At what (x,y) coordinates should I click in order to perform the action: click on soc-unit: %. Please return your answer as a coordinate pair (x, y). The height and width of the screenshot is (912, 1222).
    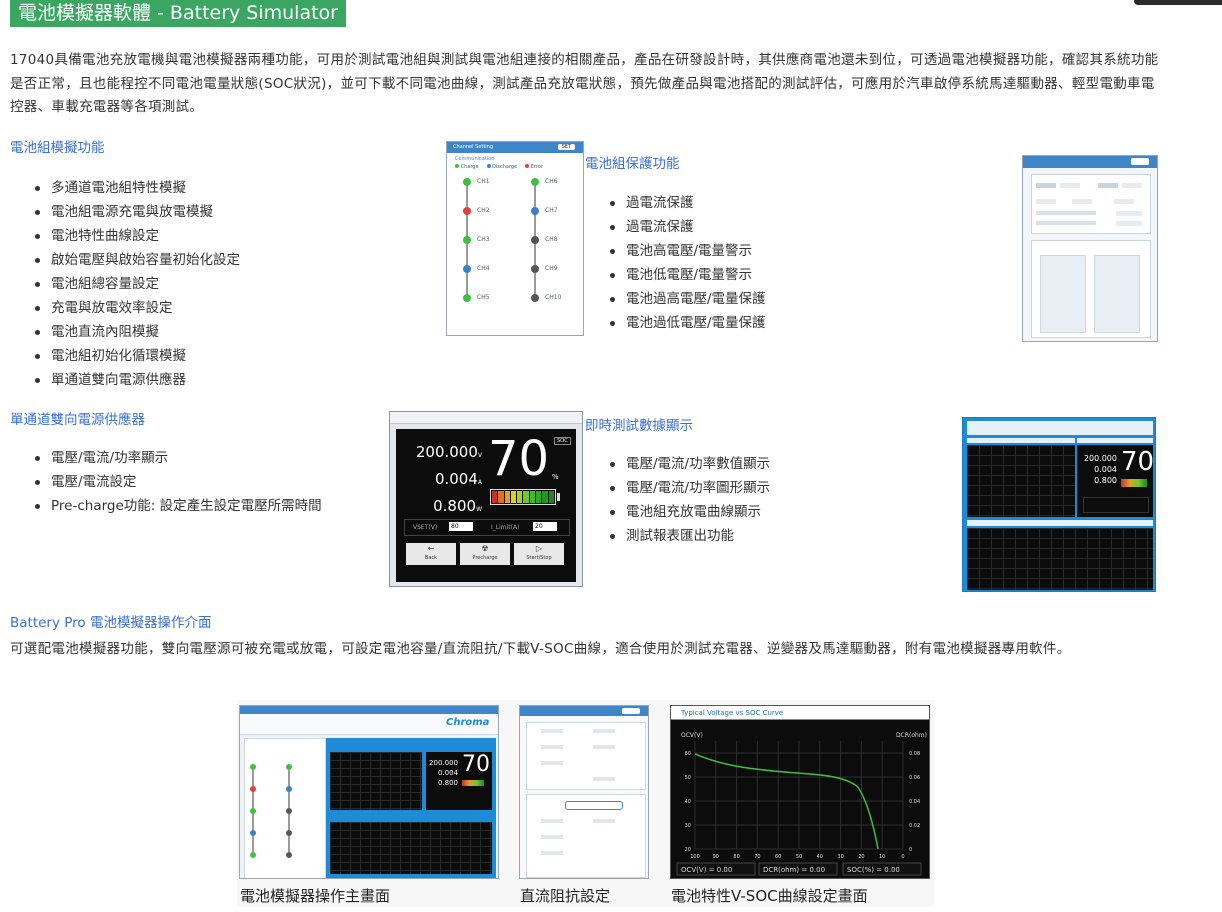
    Looking at the image, I should click on (555, 477).